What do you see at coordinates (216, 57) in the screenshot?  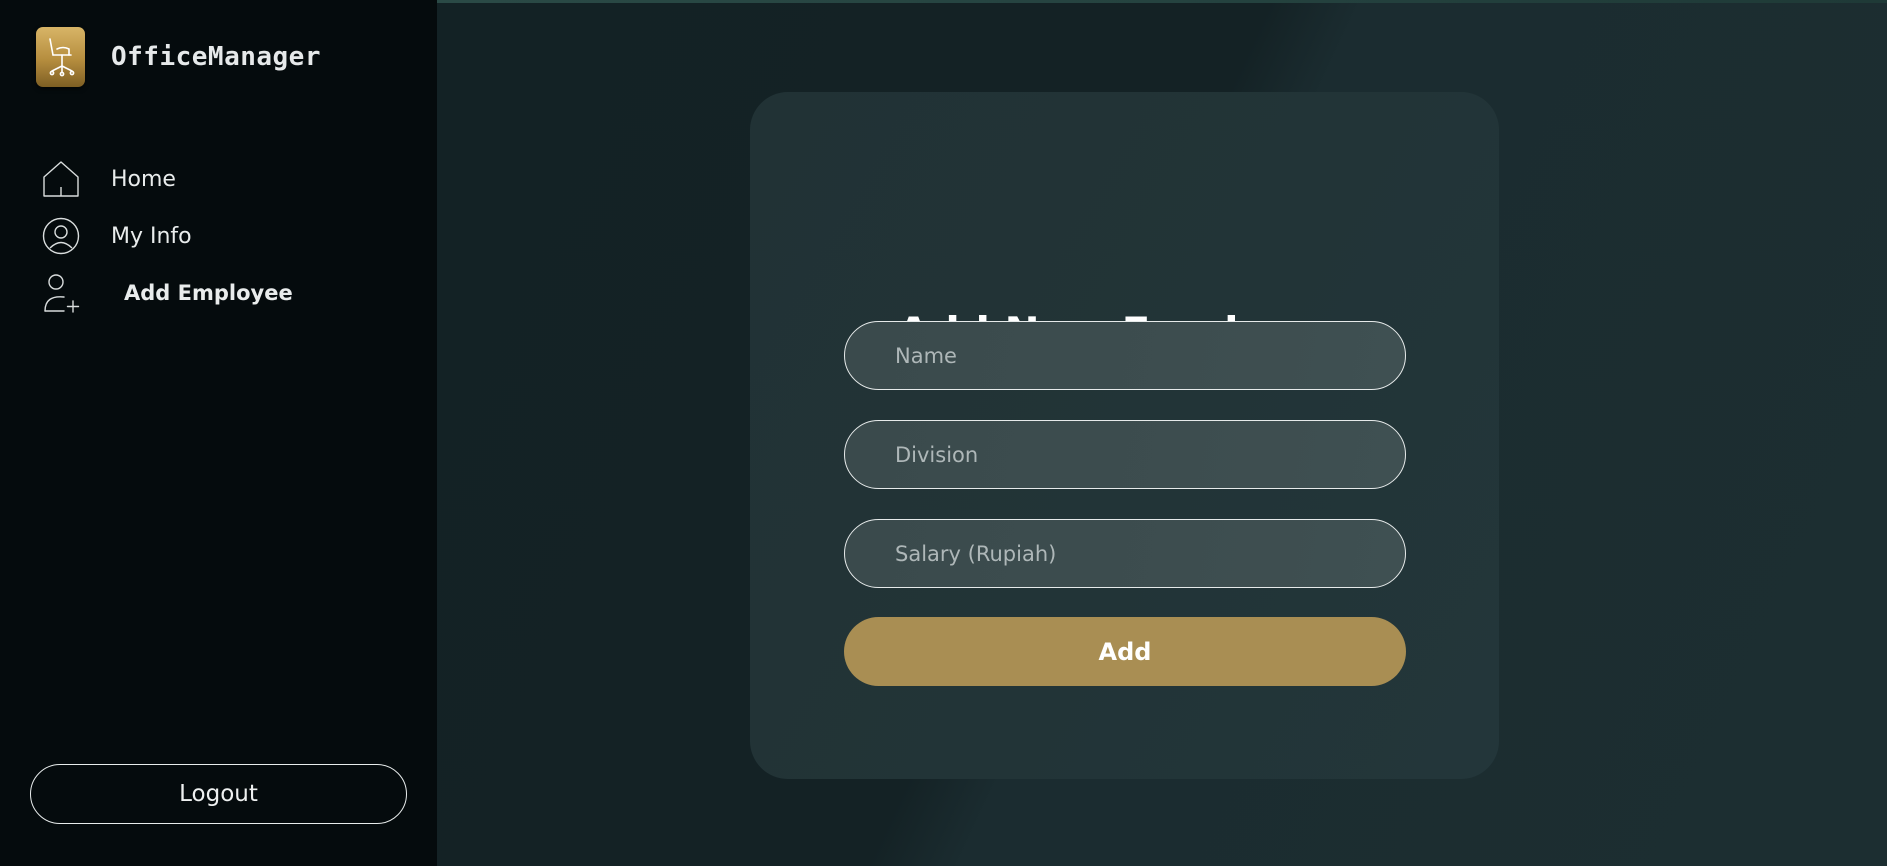 I see `app-name: OfficeManager` at bounding box center [216, 57].